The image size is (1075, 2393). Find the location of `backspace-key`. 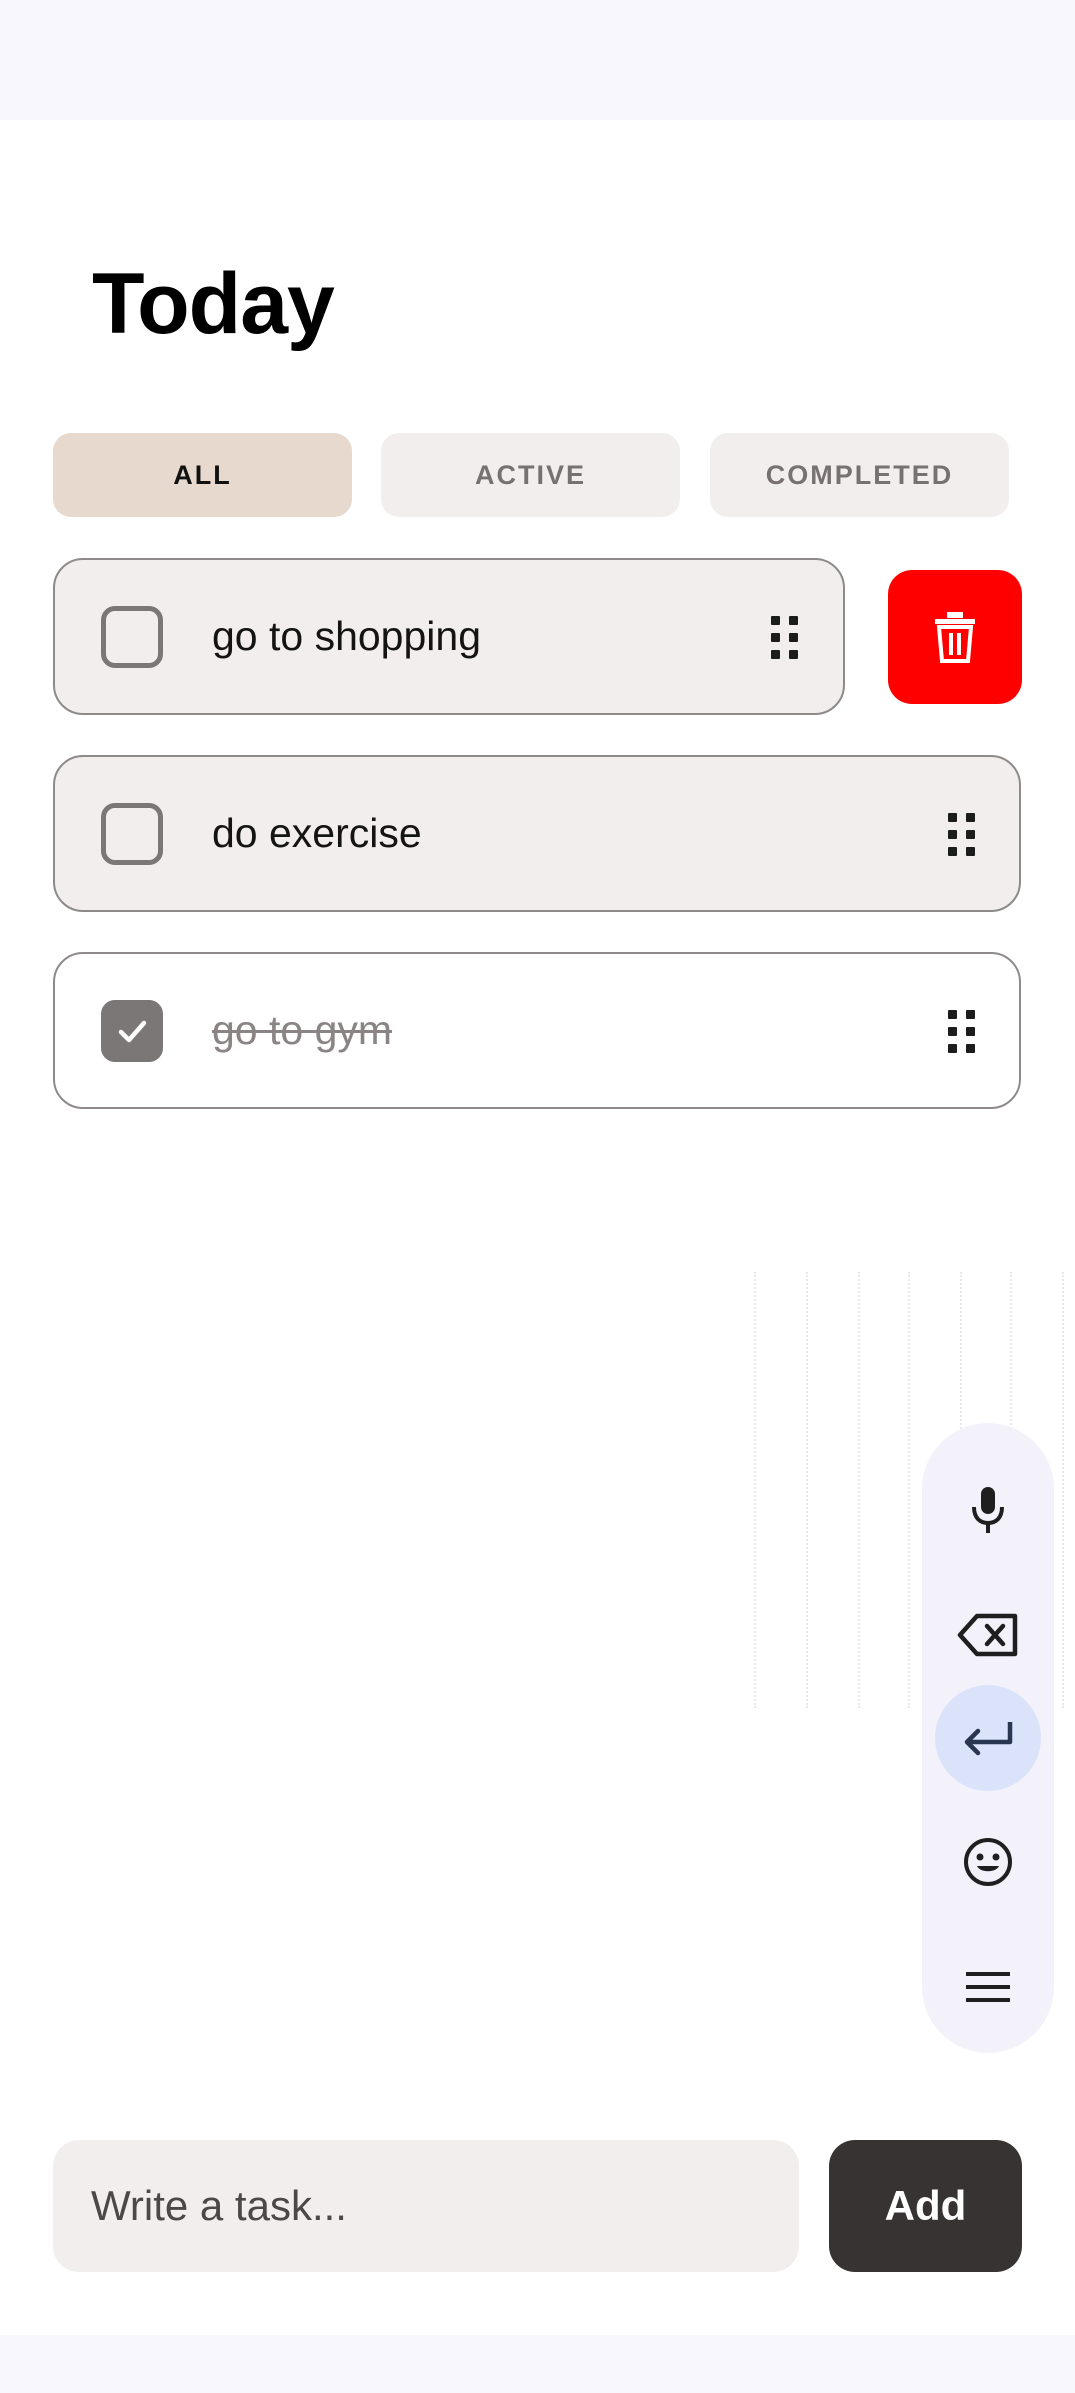

backspace-key is located at coordinates (988, 1635).